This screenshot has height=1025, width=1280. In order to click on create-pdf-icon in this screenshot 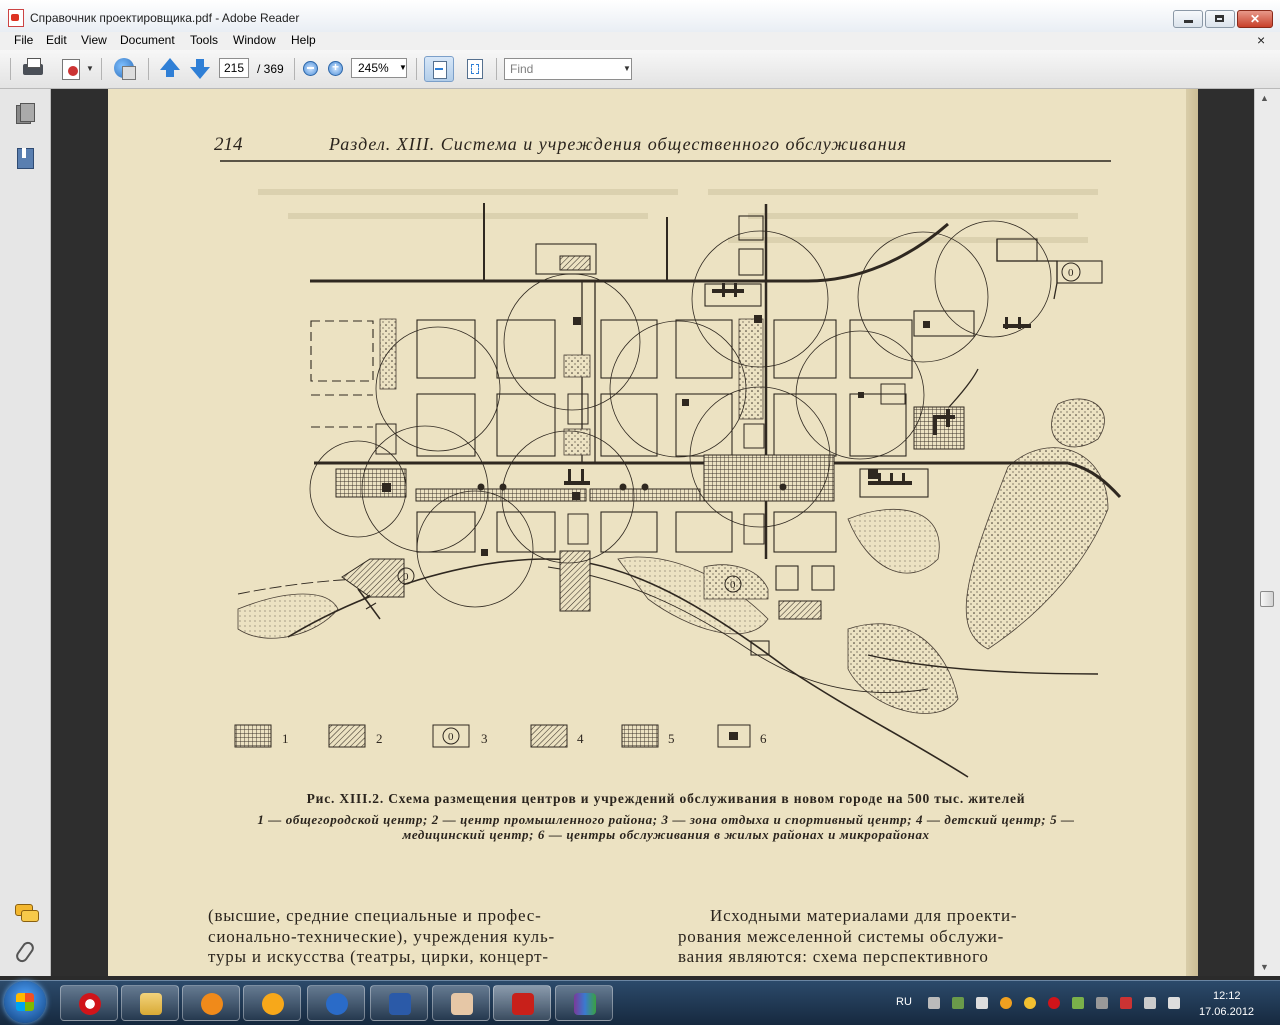, I will do `click(71, 69)`.